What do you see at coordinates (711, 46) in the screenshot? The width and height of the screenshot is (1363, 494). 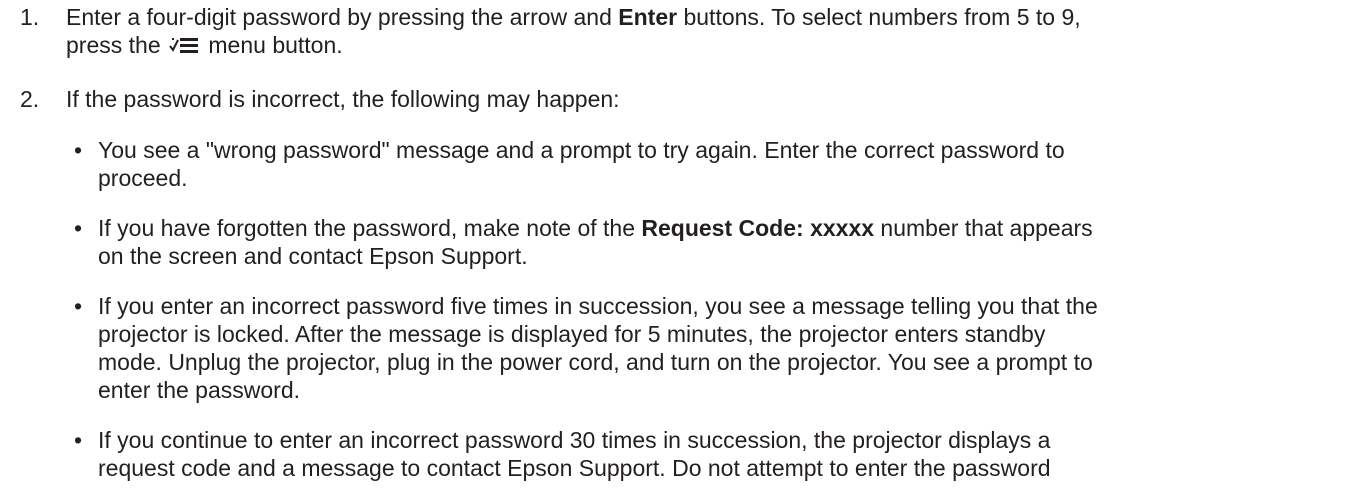 I see `step-line: press the menu button.` at bounding box center [711, 46].